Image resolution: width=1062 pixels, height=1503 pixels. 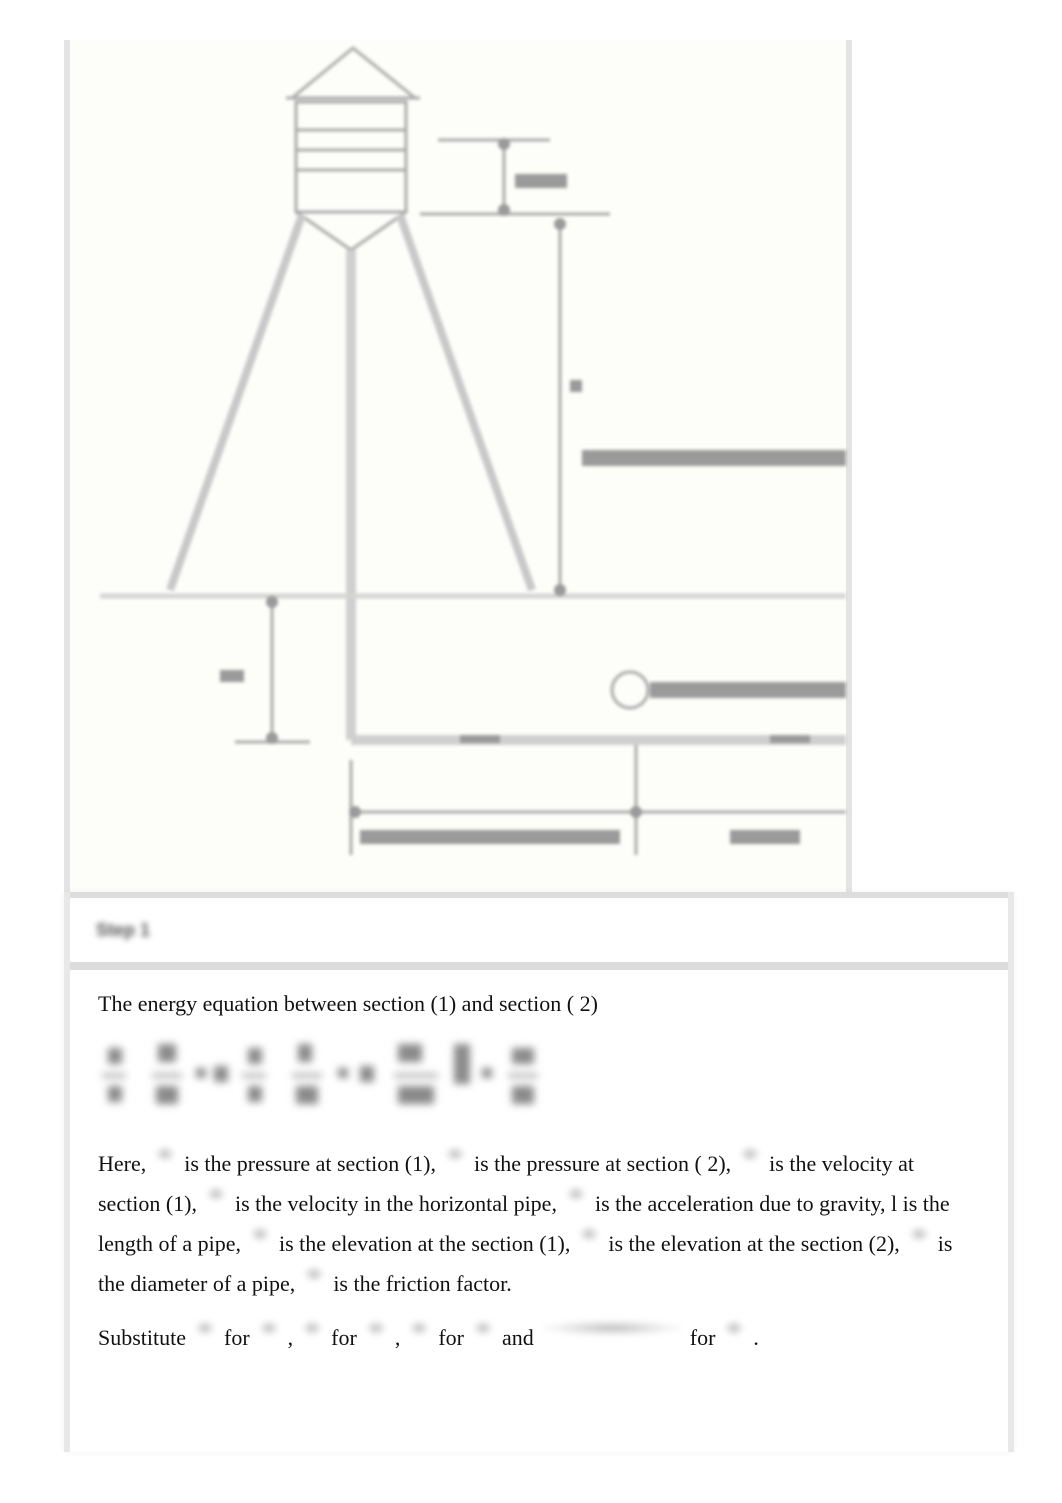 I want to click on step-title: Step 1, so click(x=123, y=929).